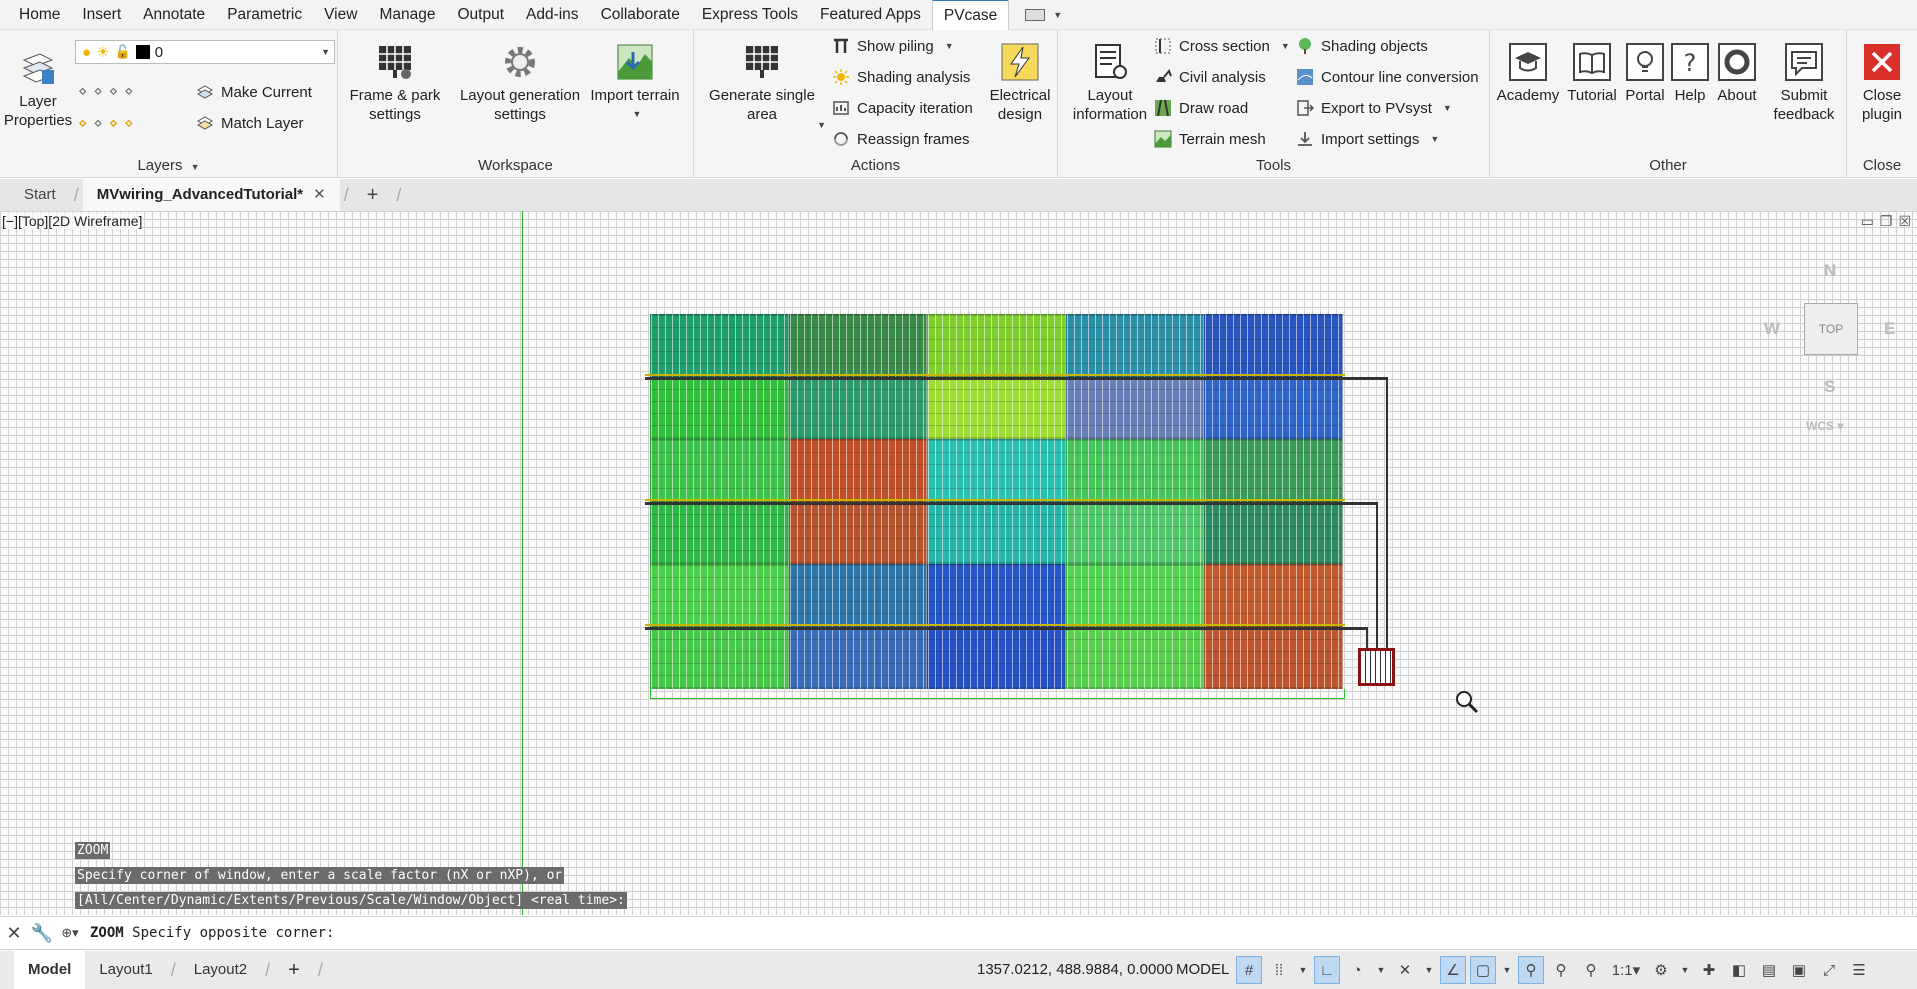  What do you see at coordinates (39, 15) in the screenshot?
I see `menu-home: Home` at bounding box center [39, 15].